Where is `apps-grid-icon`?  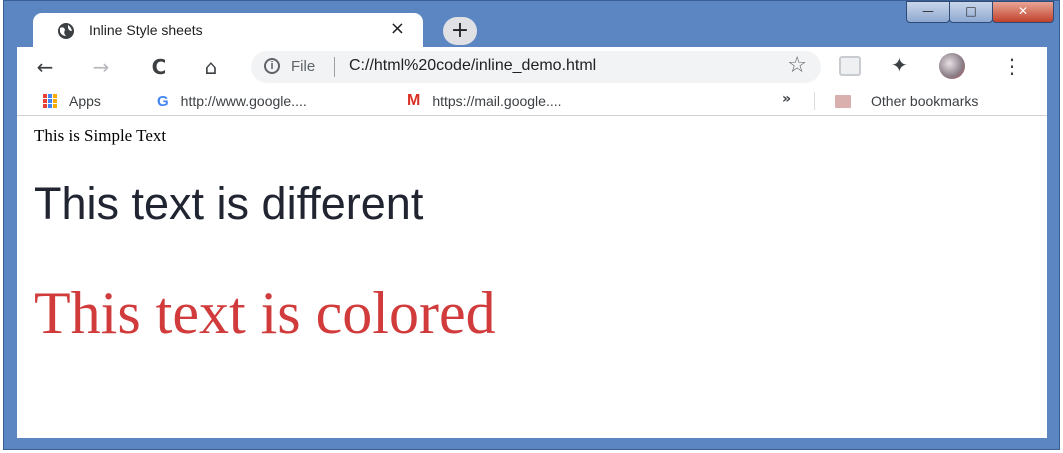 apps-grid-icon is located at coordinates (50, 101).